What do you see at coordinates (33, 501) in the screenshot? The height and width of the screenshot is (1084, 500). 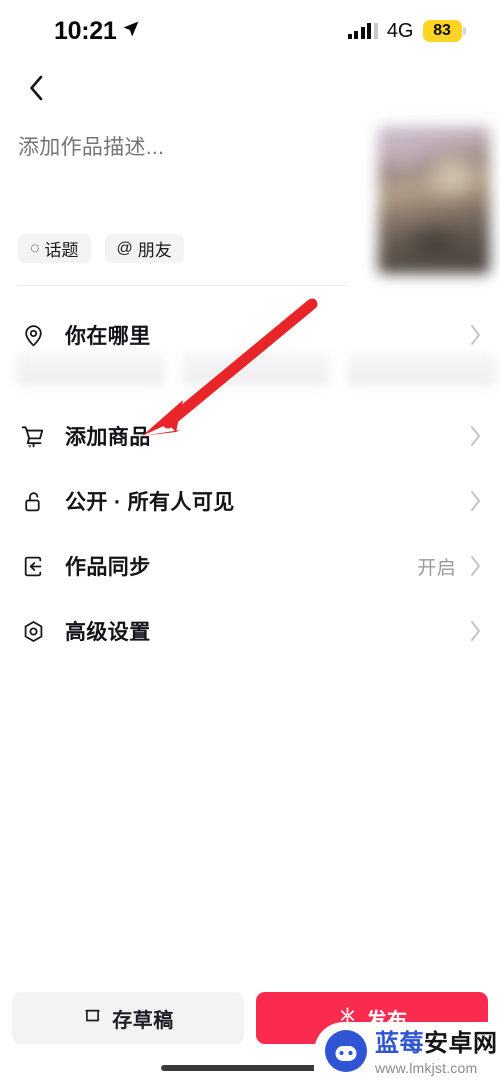 I see `unlock-icon` at bounding box center [33, 501].